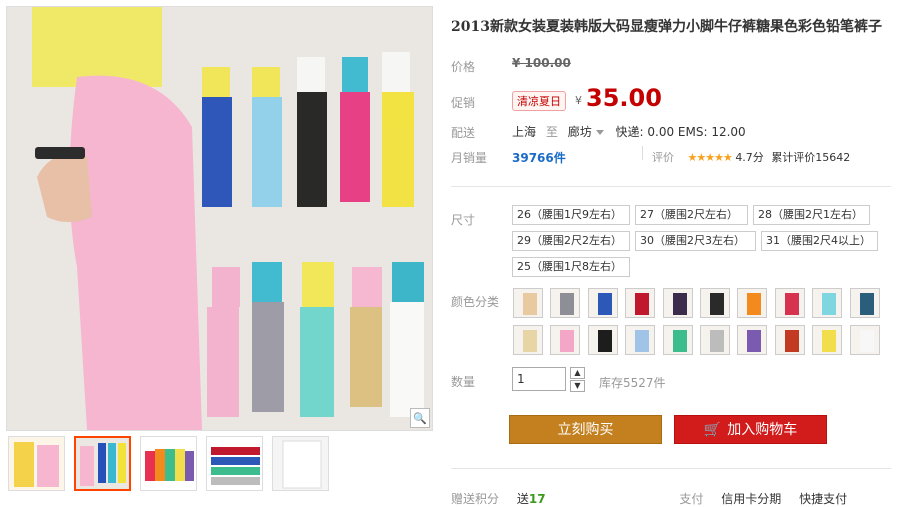 The image size is (900, 507). I want to click on ship-destination: 廊坊, so click(588, 132).